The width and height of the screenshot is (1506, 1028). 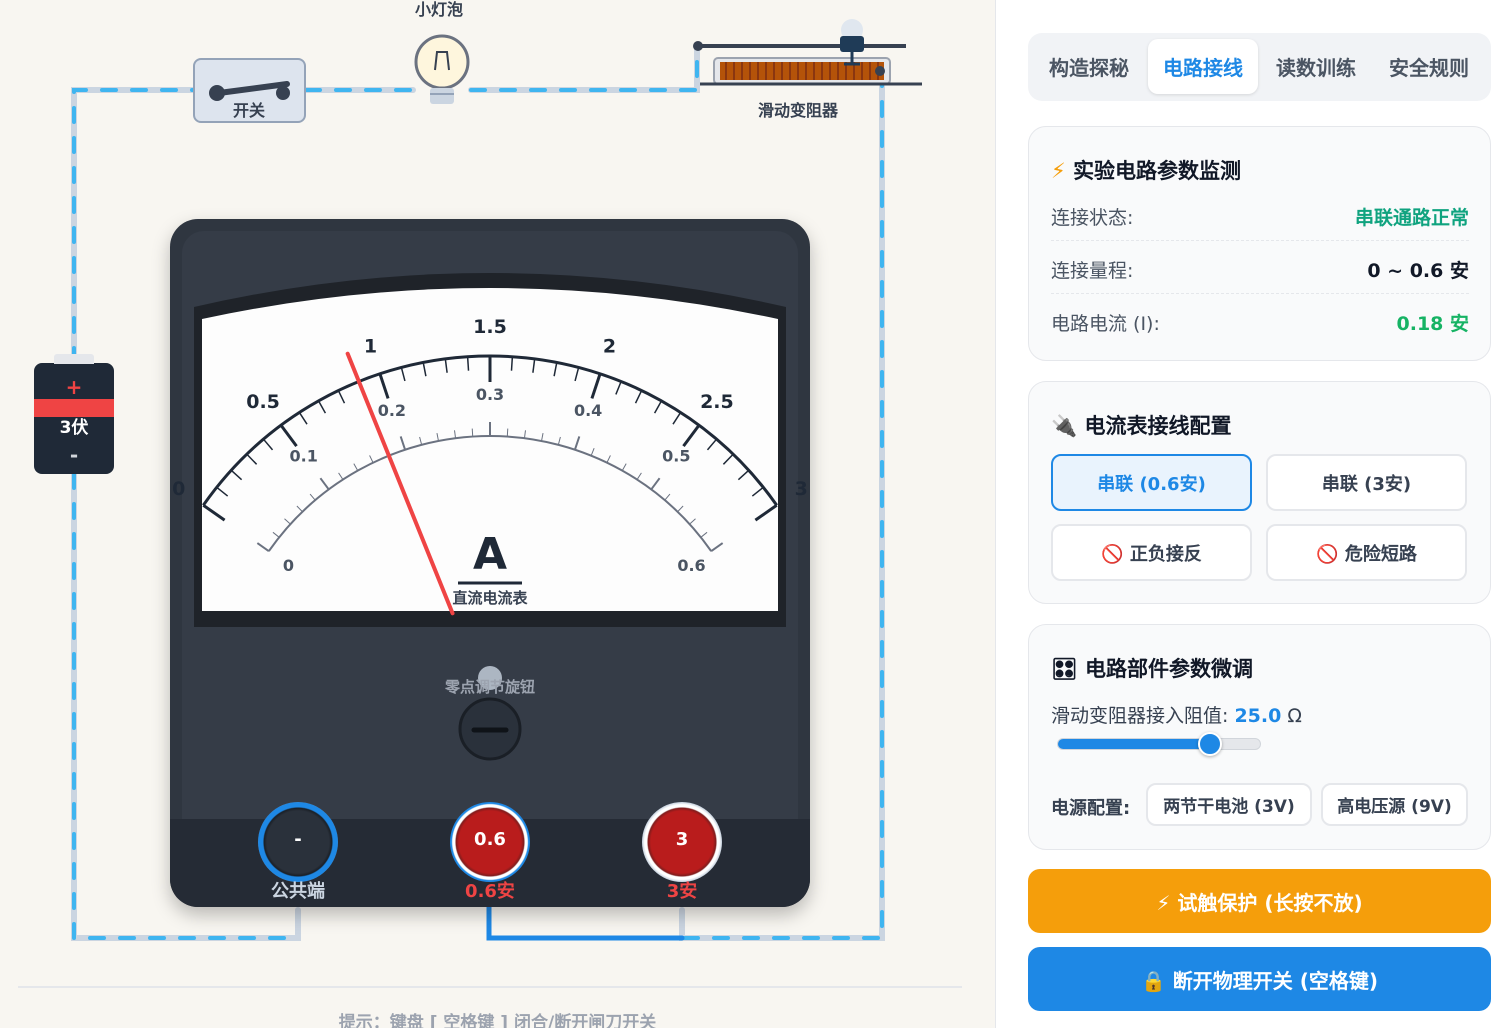 I want to click on terminal-common-label: 公共端, so click(x=298, y=891).